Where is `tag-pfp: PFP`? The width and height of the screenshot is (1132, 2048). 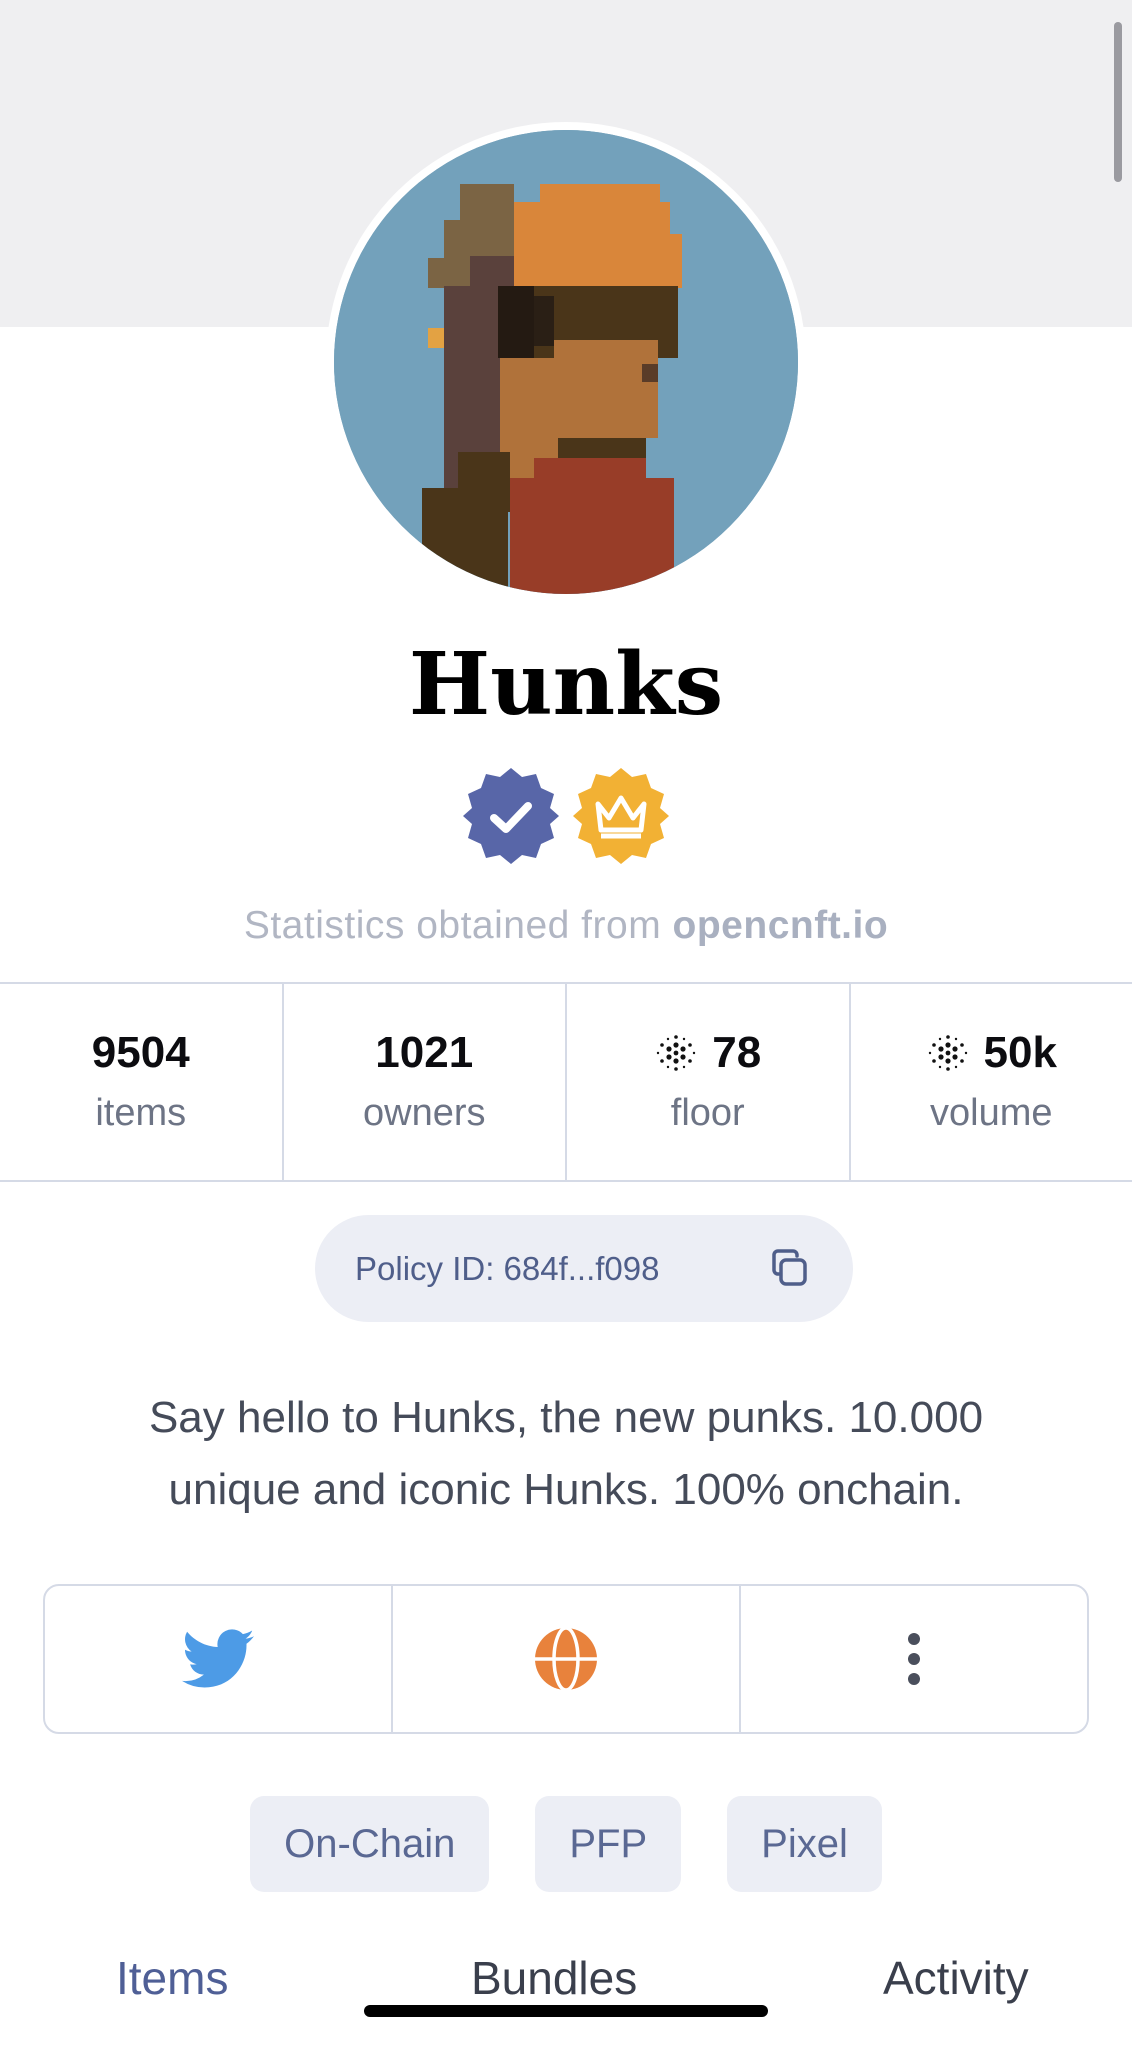
tag-pfp: PFP is located at coordinates (608, 1844).